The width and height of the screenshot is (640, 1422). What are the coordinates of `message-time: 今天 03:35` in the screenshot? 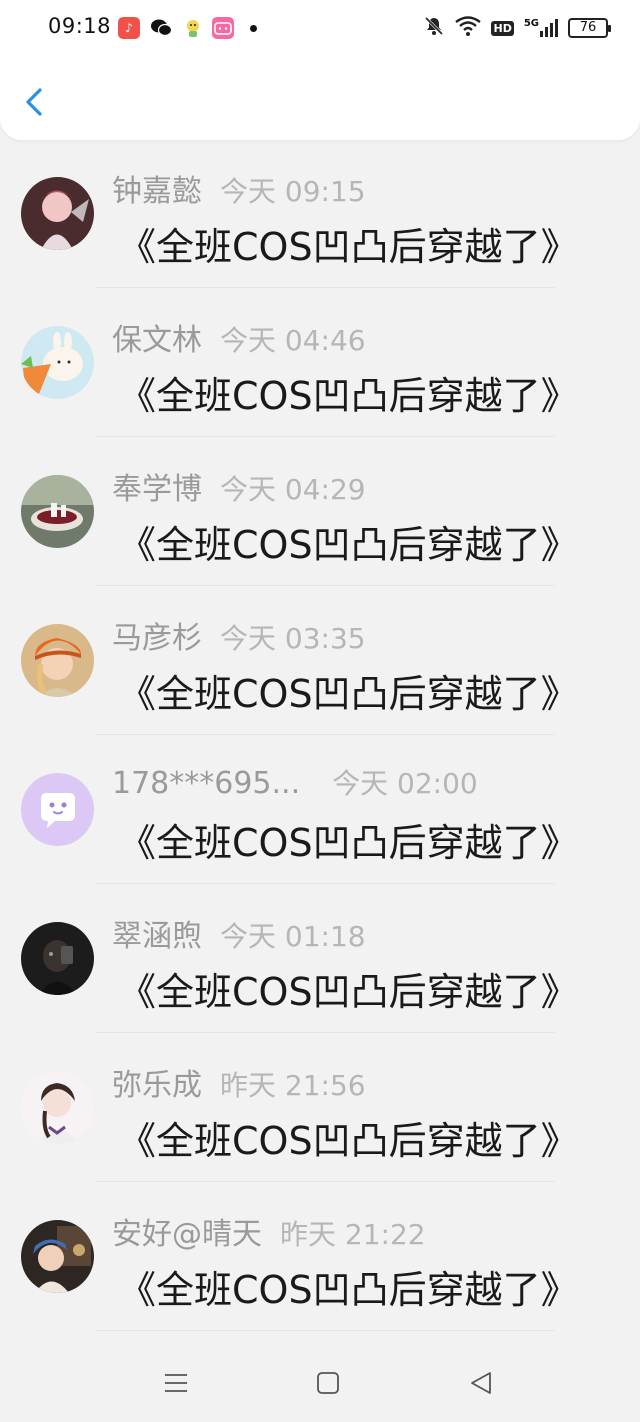 It's located at (293, 638).